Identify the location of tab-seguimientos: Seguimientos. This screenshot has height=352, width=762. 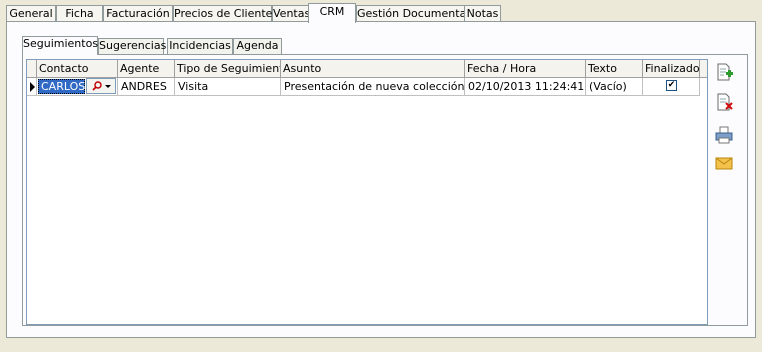
(60, 45).